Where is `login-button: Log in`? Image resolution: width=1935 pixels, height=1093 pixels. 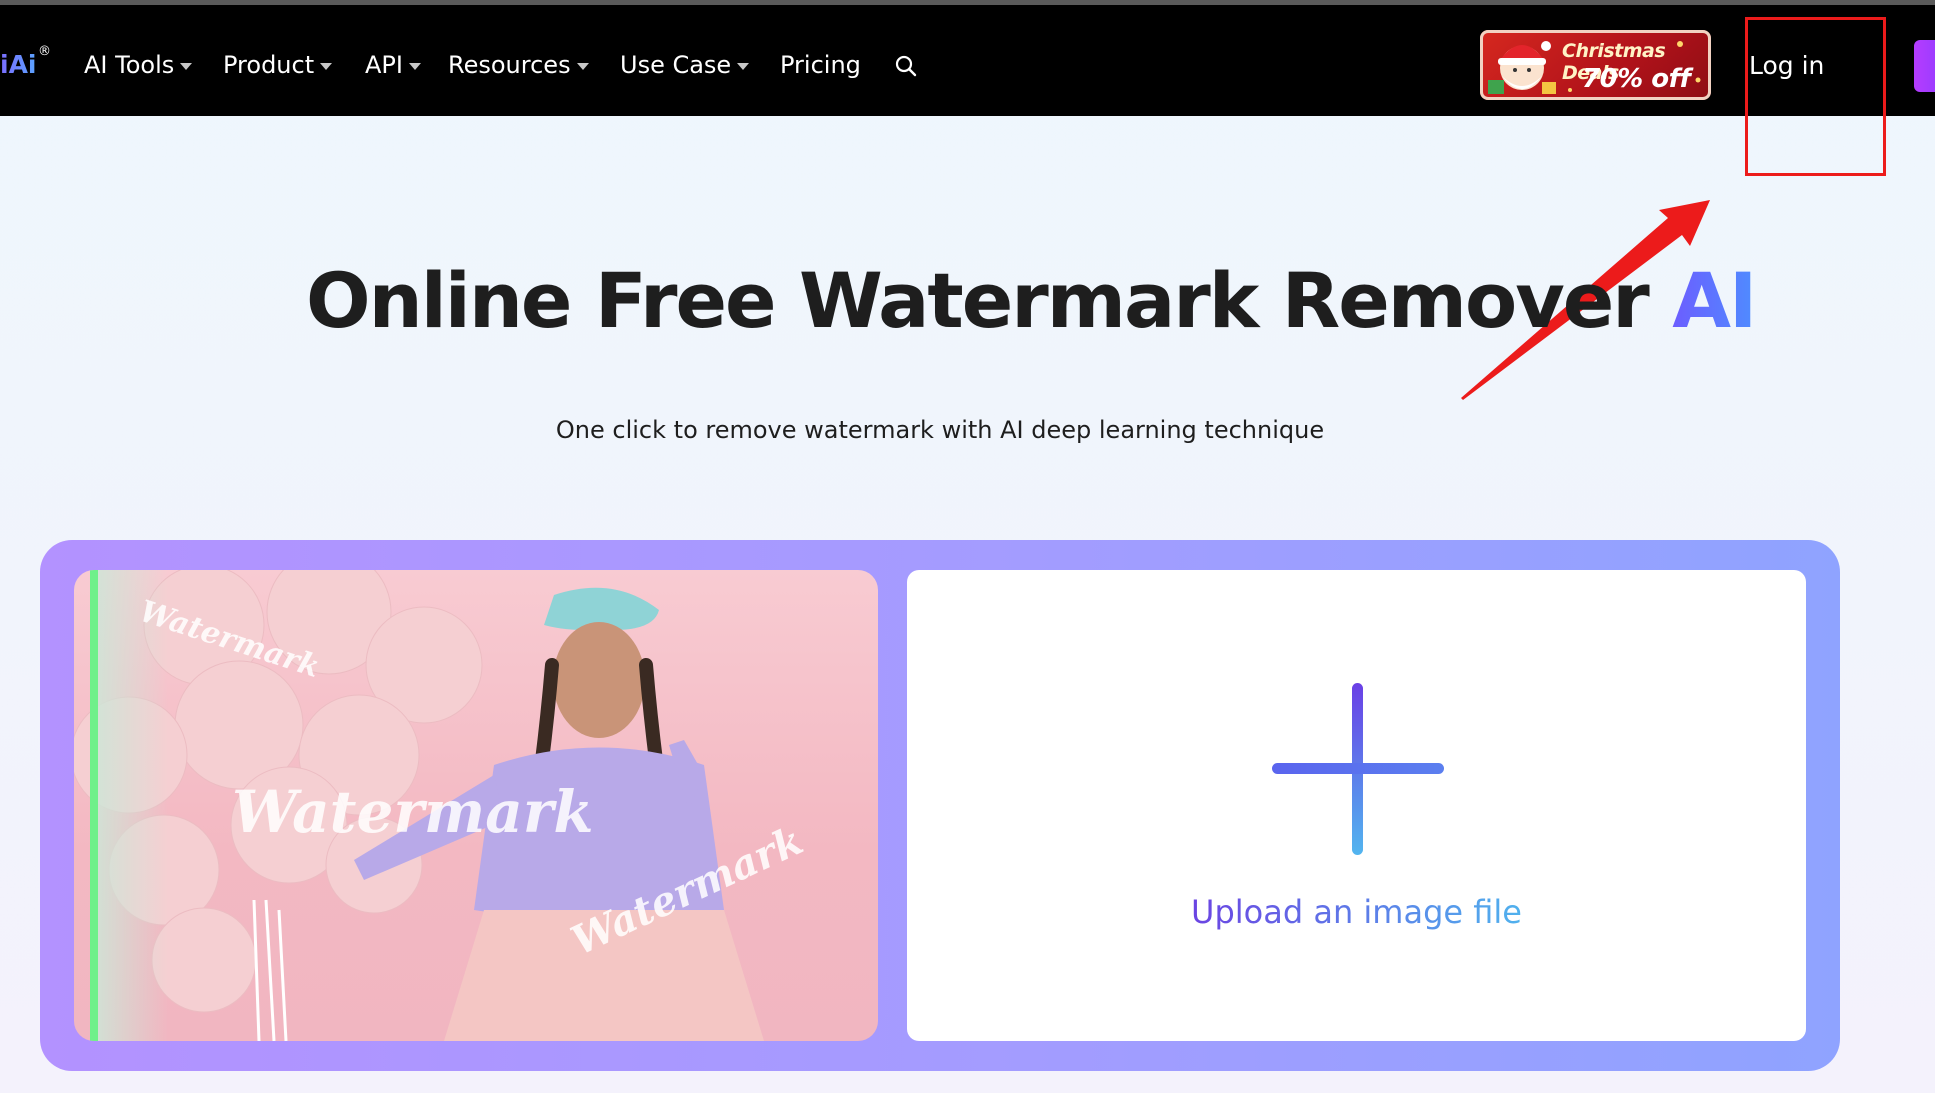
login-button: Log in is located at coordinates (1786, 65).